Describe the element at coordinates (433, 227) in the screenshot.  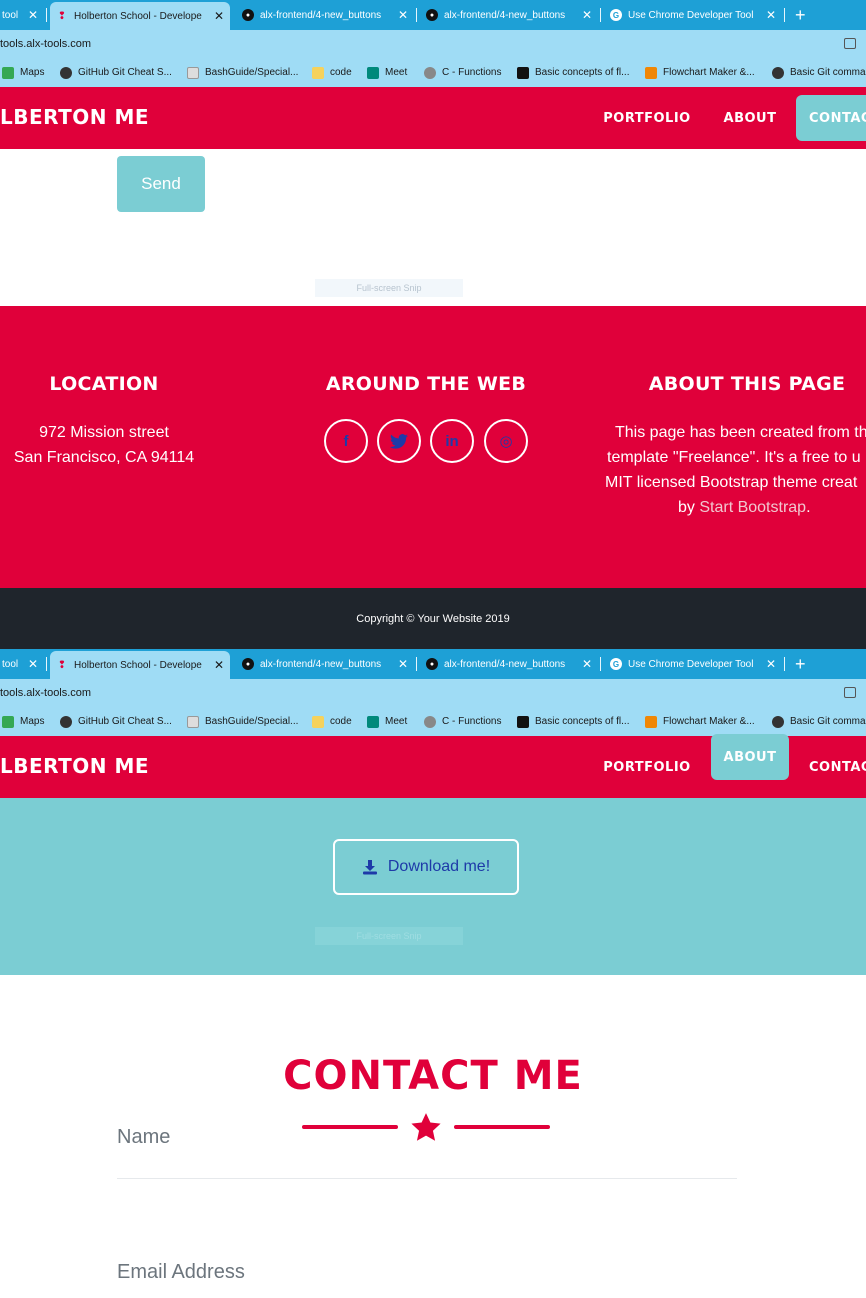
I see `contact-form-bottom: Send Full-screen Snip` at that location.